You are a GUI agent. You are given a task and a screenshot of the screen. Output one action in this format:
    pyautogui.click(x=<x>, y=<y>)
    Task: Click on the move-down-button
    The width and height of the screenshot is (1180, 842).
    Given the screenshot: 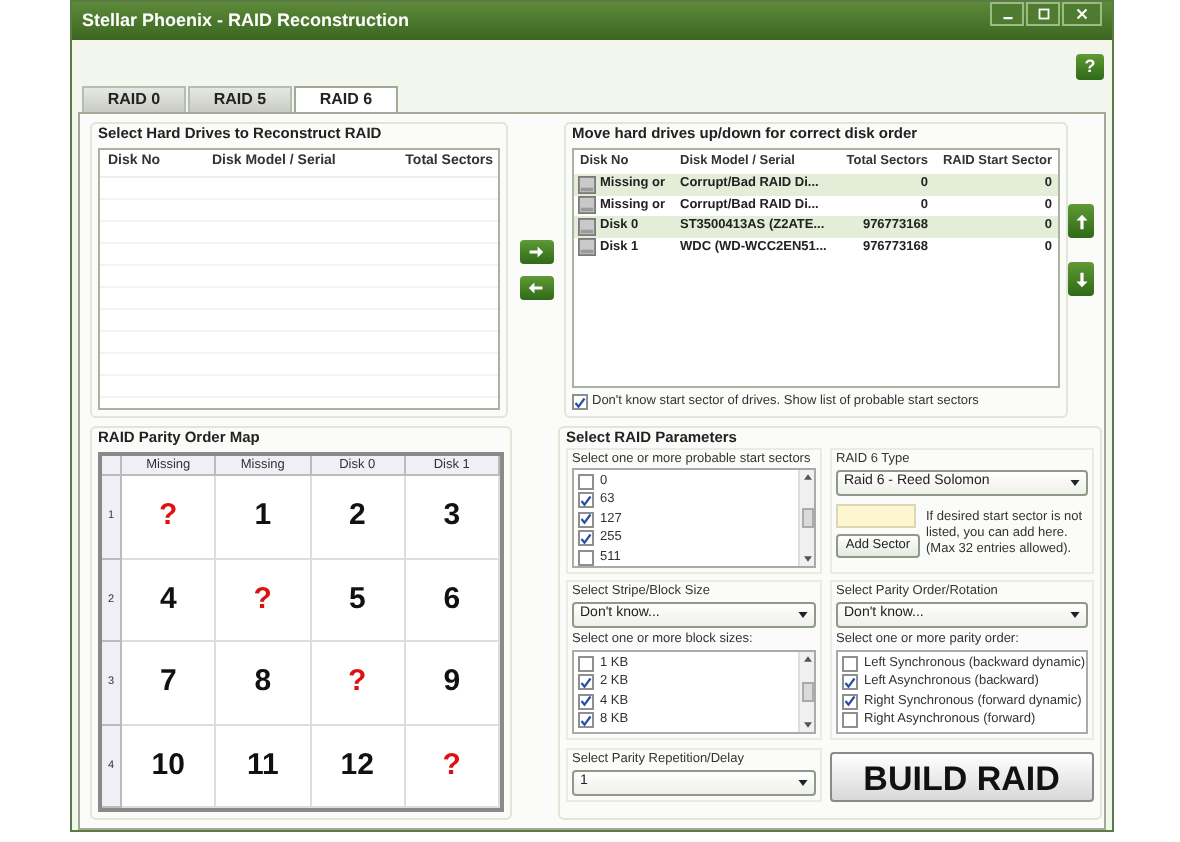 What is the action you would take?
    pyautogui.click(x=1081, y=279)
    